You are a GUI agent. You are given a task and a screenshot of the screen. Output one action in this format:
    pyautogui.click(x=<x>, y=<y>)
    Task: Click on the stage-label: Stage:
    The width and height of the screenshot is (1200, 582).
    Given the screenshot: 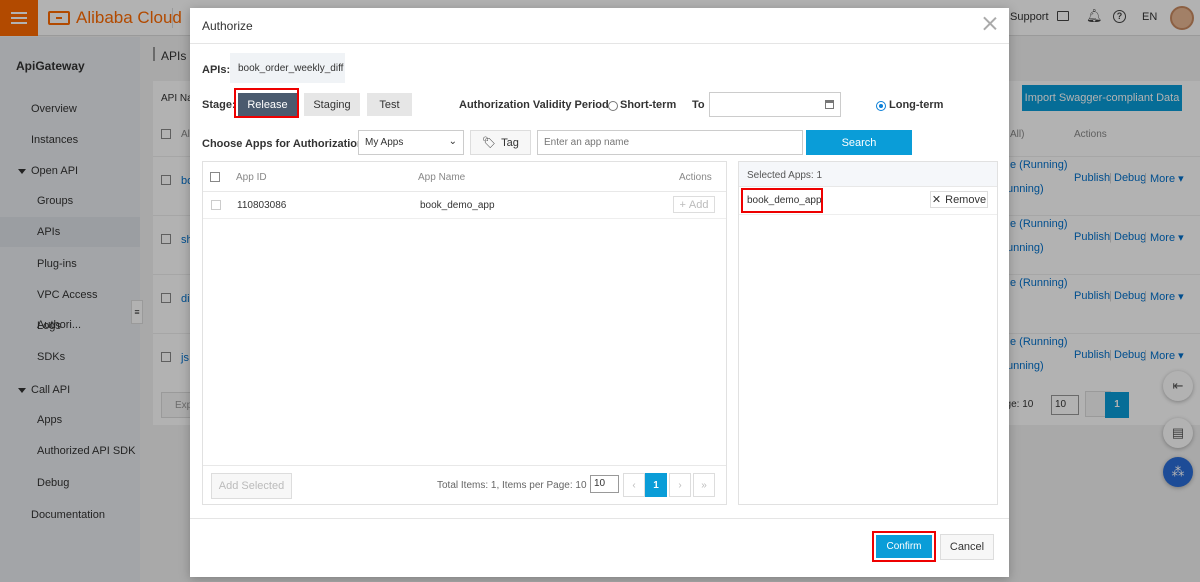 What is the action you would take?
    pyautogui.click(x=219, y=105)
    